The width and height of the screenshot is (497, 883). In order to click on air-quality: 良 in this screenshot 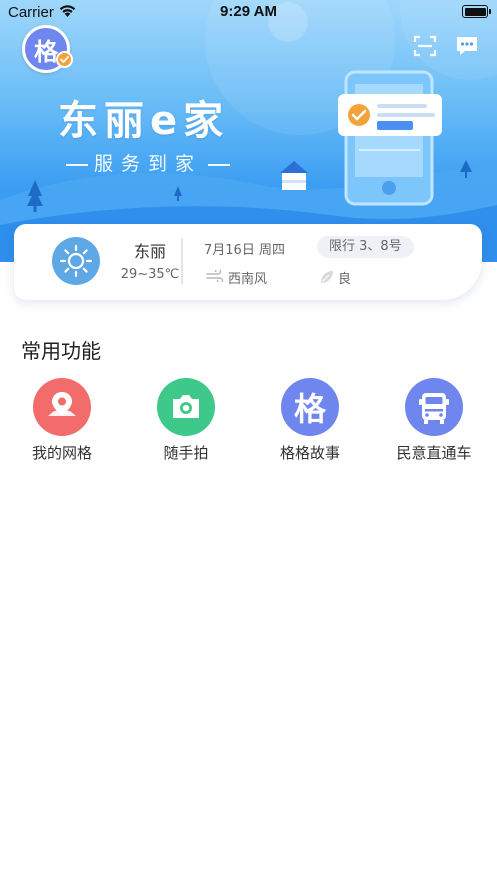, I will do `click(345, 279)`.